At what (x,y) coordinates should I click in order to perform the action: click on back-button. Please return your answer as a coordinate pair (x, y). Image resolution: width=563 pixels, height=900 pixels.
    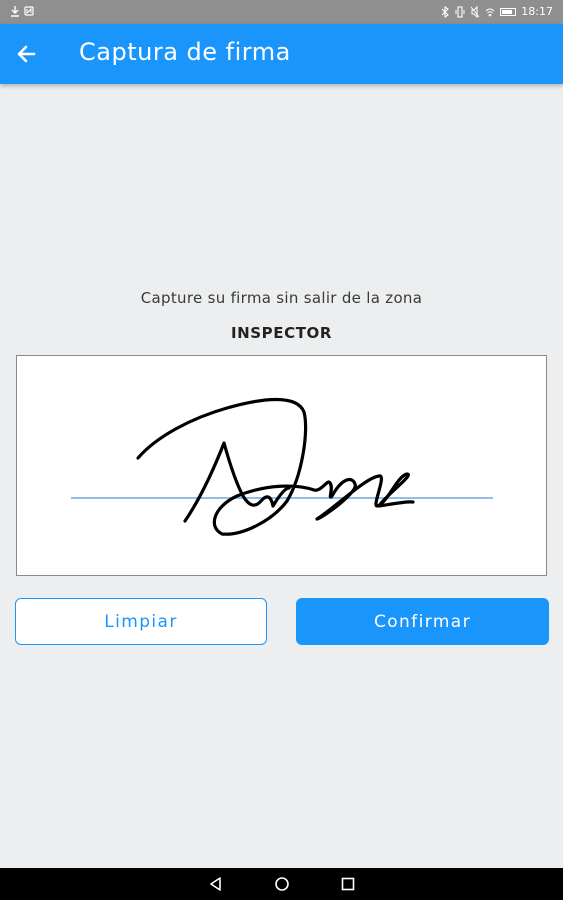
    Looking at the image, I should click on (26, 54).